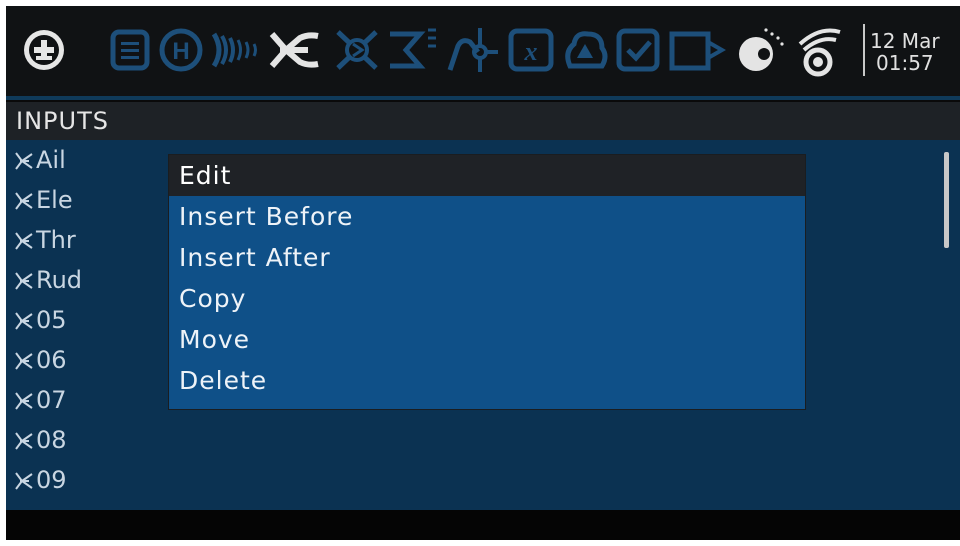  Describe the element at coordinates (296, 50) in the screenshot. I see `inputs-icon` at that location.